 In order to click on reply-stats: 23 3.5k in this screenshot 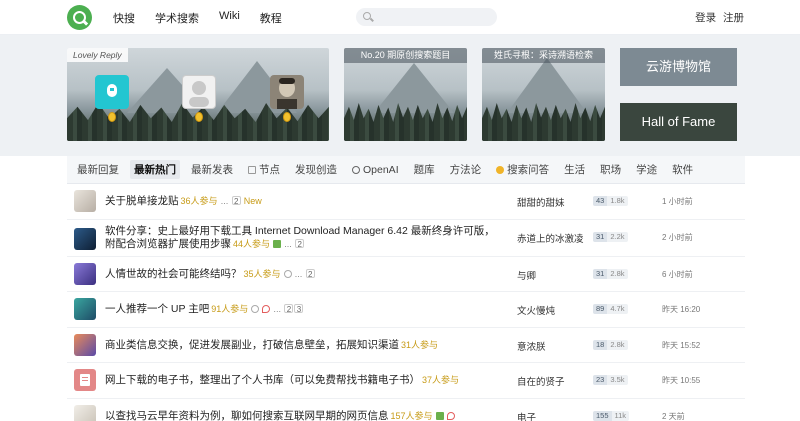, I will do `click(610, 380)`.